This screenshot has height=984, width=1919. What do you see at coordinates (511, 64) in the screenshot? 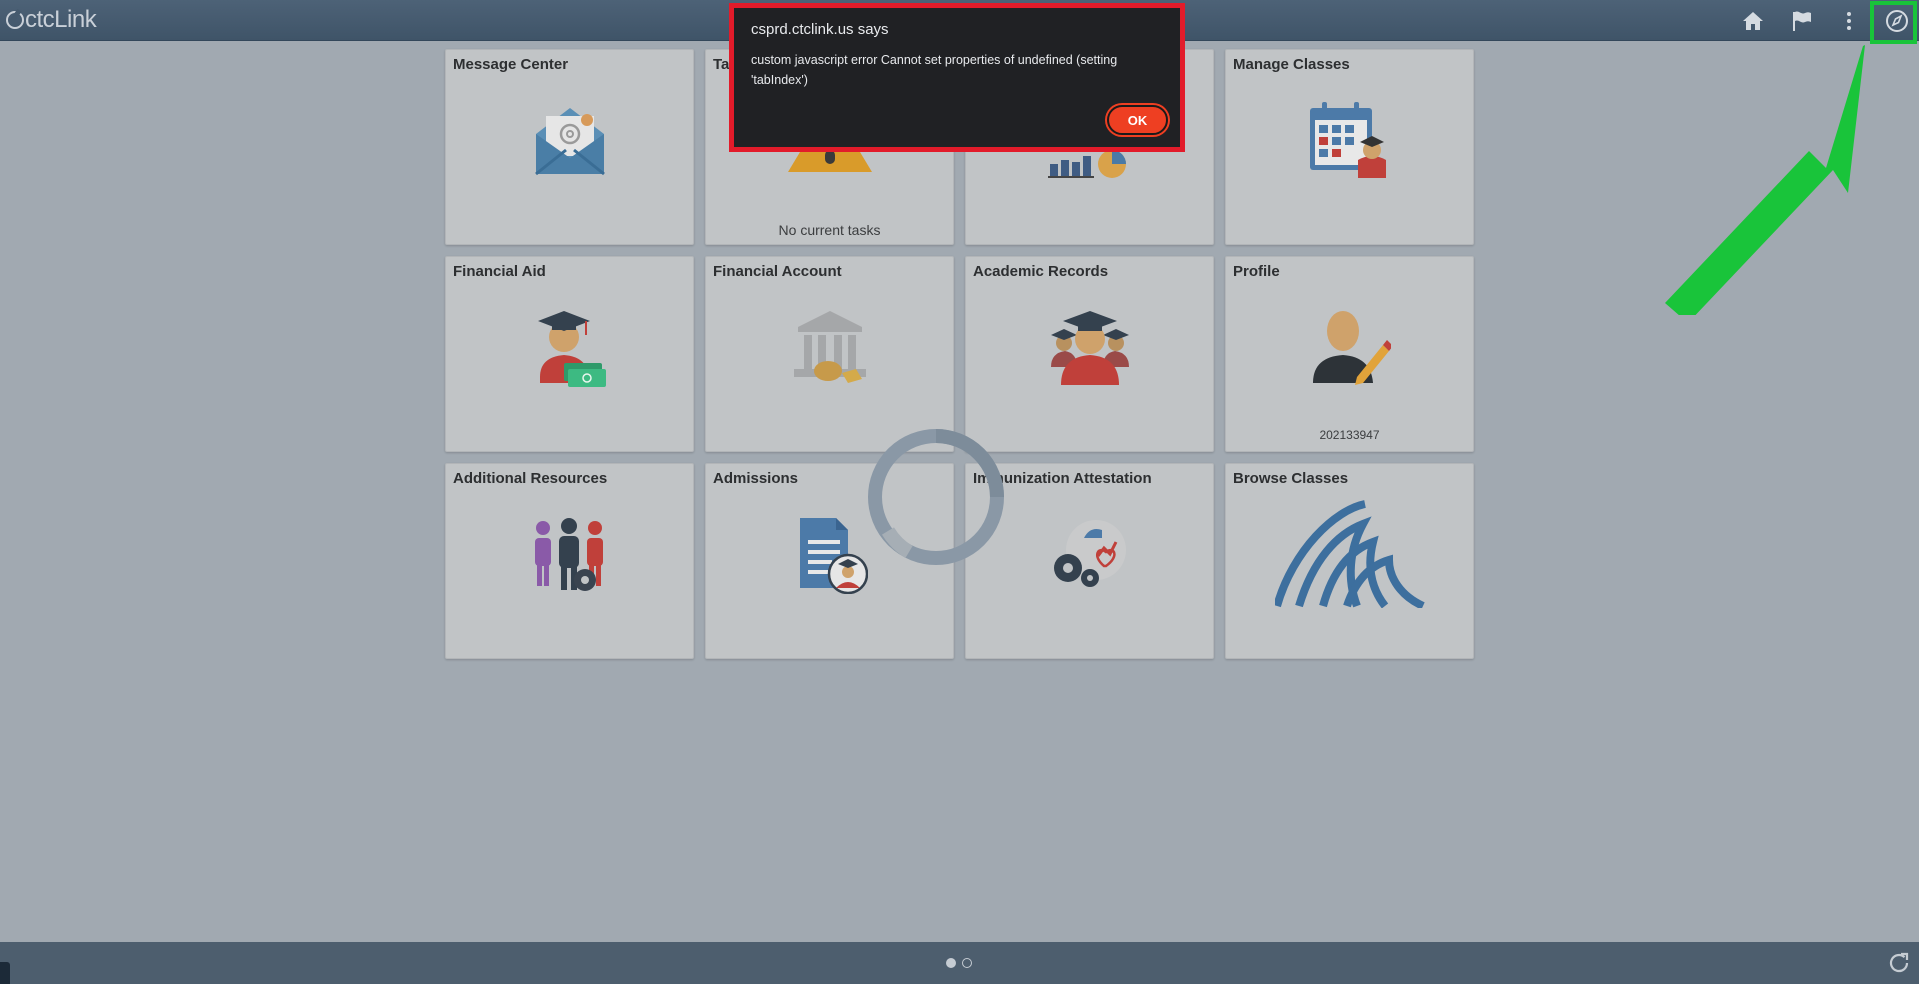
I see `tile-title: Message Center` at bounding box center [511, 64].